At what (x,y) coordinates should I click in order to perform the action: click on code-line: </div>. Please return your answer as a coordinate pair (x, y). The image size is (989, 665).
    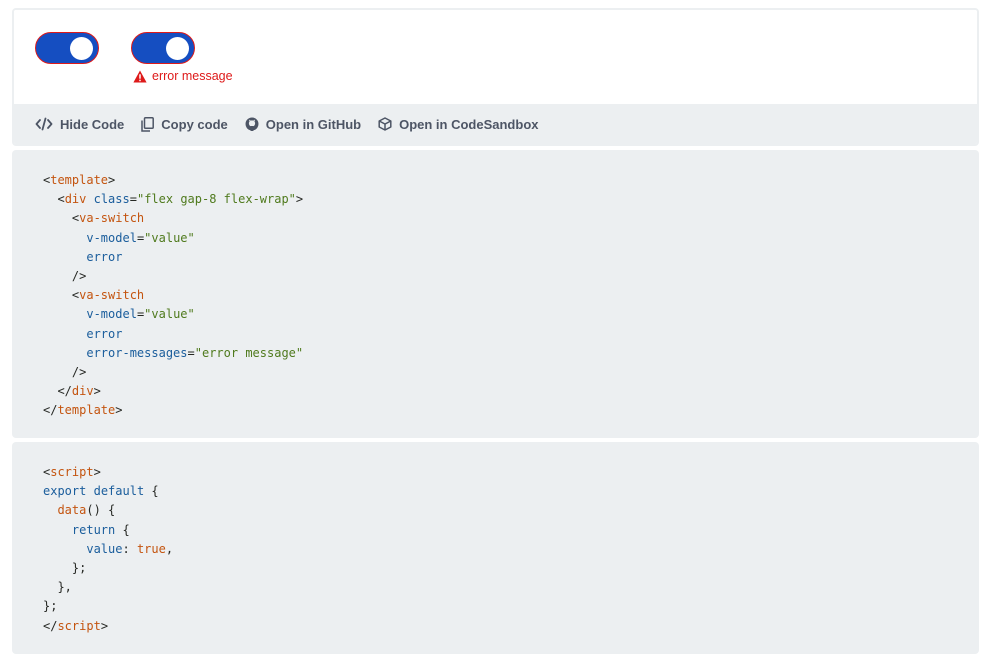
    Looking at the image, I should click on (511, 391).